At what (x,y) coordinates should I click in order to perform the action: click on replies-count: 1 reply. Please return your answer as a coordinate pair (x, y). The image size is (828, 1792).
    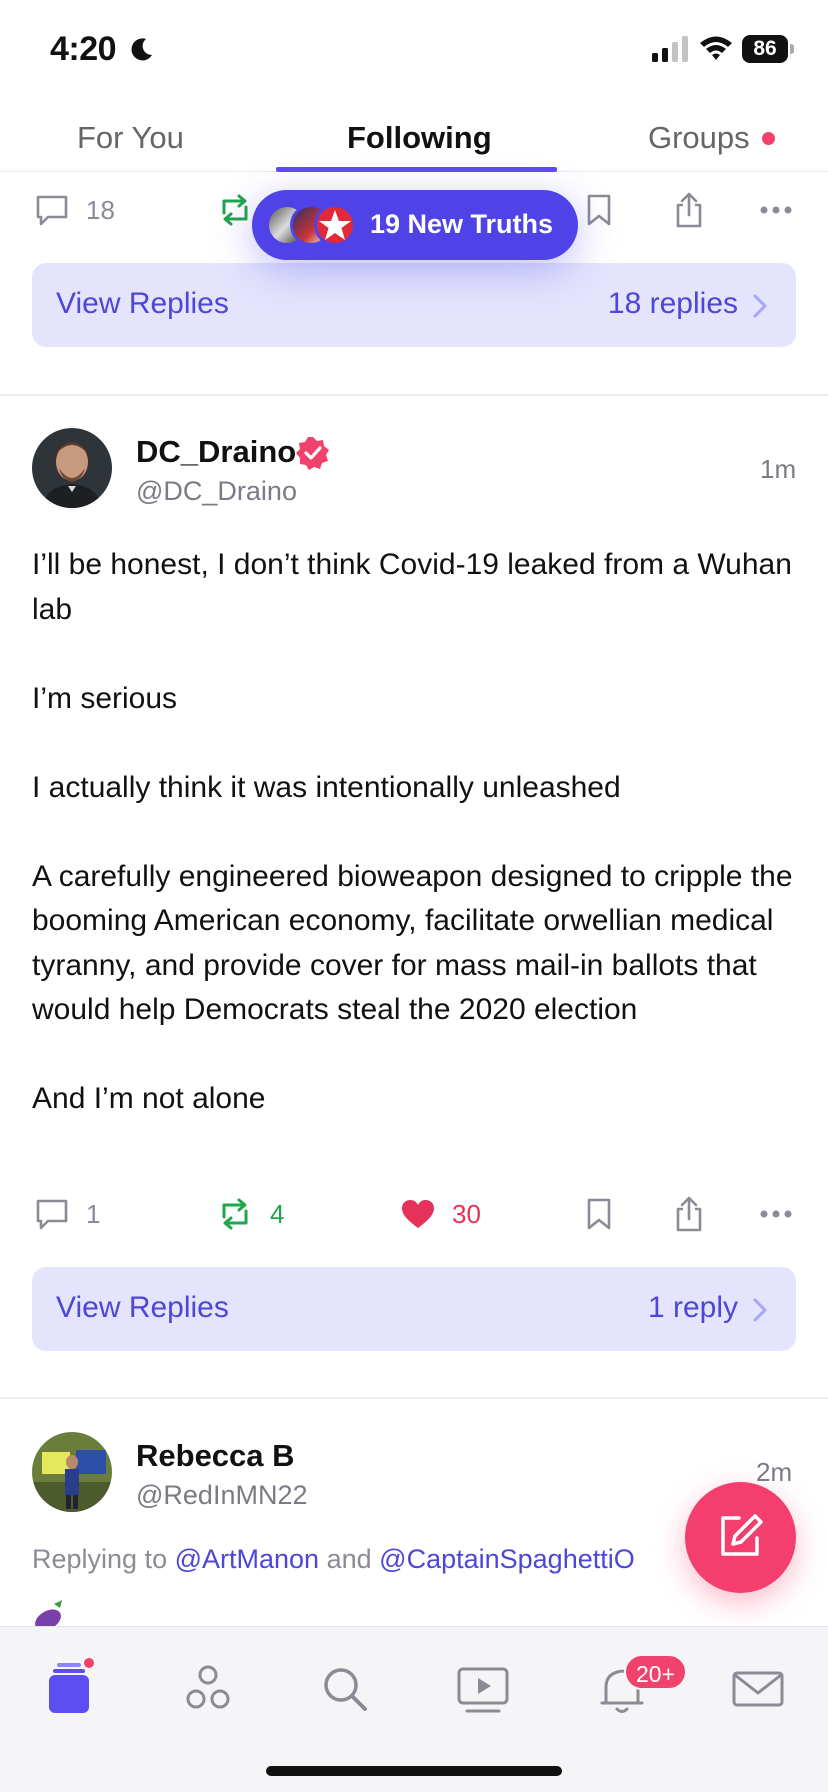
    Looking at the image, I should click on (692, 1307).